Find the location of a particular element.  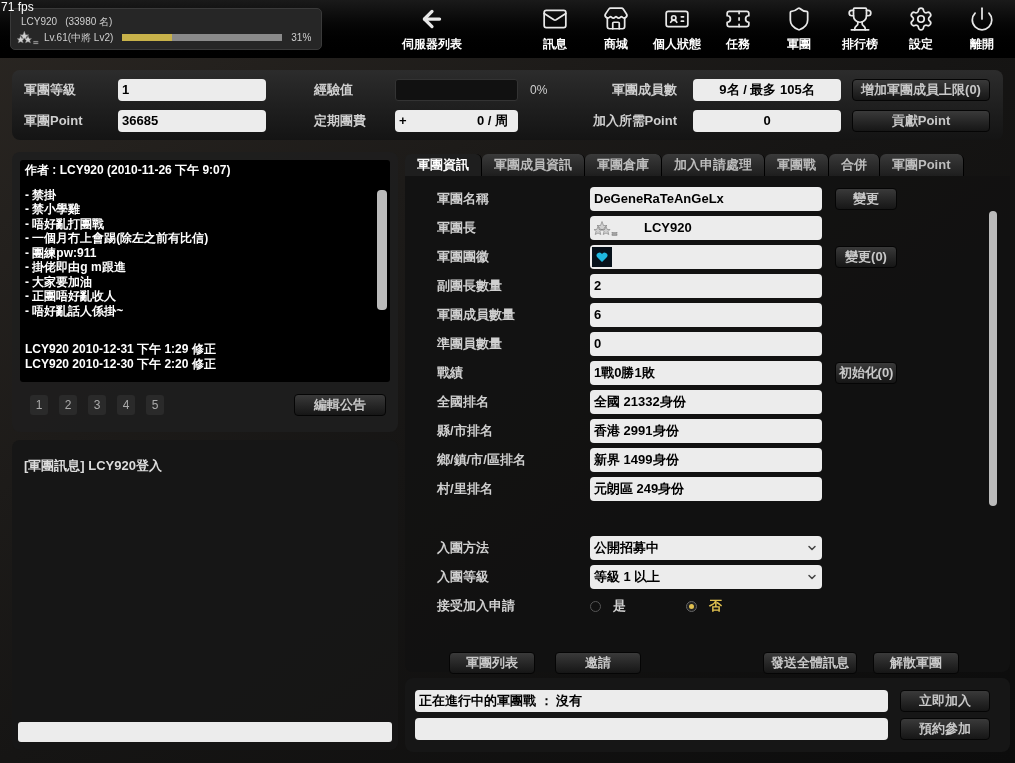

field-label: 軍團長 is located at coordinates (457, 228).